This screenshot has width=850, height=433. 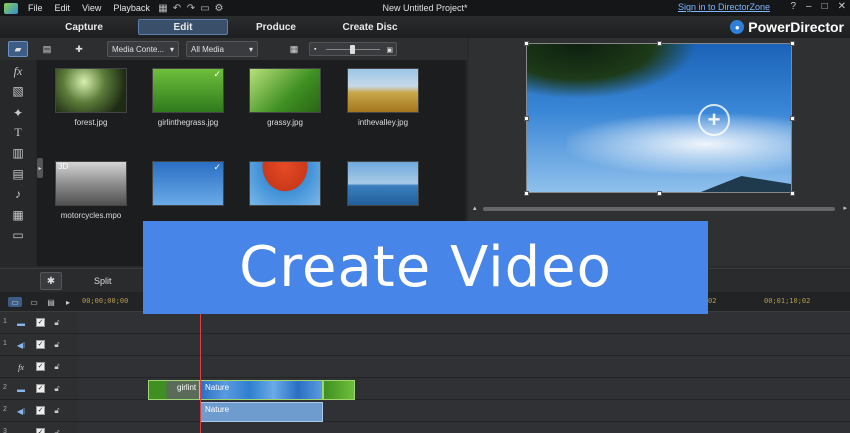 What do you see at coordinates (34, 302) in the screenshot?
I see `storyboard-view-icon: ▭` at bounding box center [34, 302].